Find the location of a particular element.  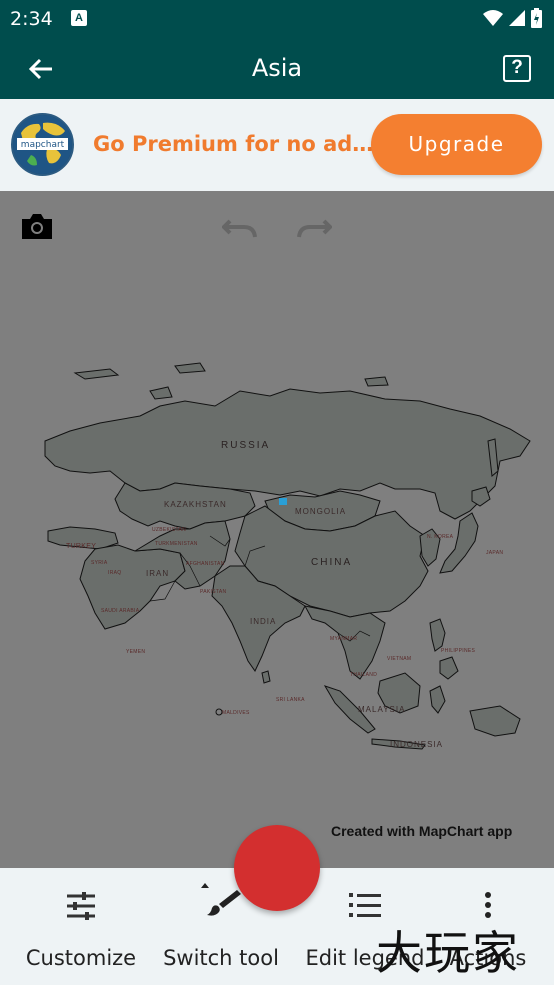

redo-icon is located at coordinates (315, 228).